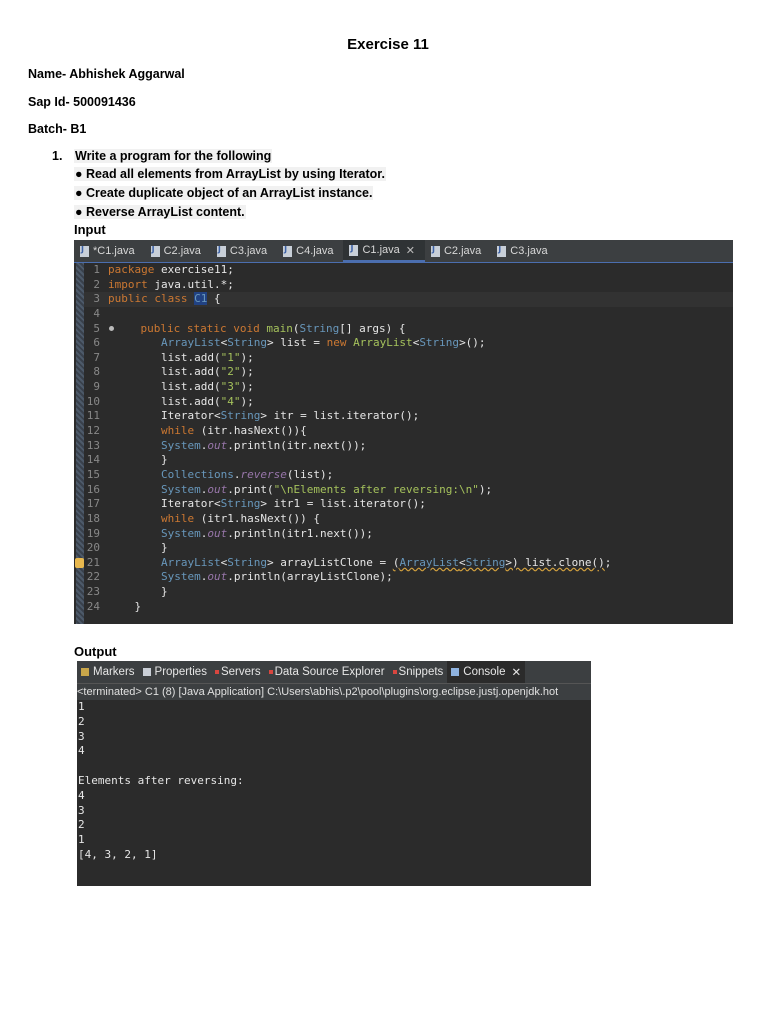 The height and width of the screenshot is (1024, 768). I want to click on question-number: 1., so click(57, 156).